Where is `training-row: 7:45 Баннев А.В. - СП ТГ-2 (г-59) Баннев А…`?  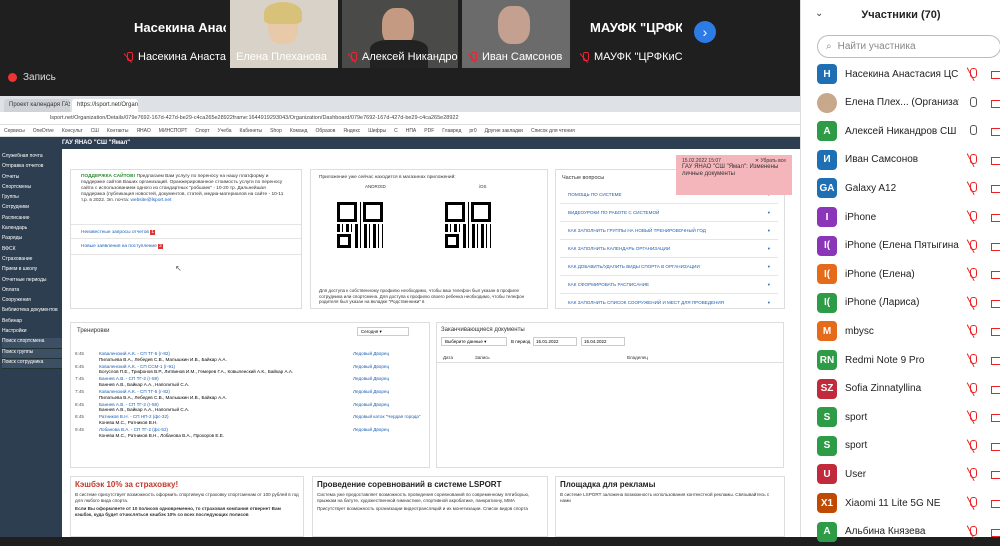
training-row: 7:45 Баннев А.В. - СП ТГ-2 (г-59) Баннев А… is located at coordinates (250, 381).